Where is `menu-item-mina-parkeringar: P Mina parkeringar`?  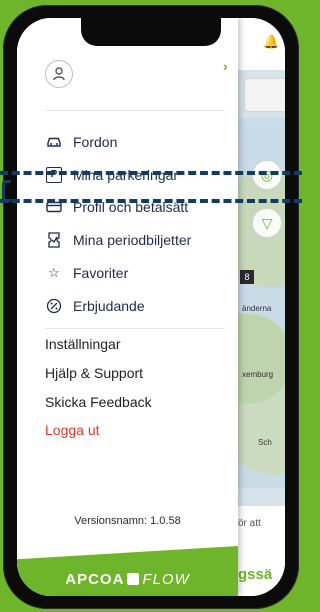 menu-item-mina-parkeringar: P Mina parkeringar is located at coordinates (111, 175).